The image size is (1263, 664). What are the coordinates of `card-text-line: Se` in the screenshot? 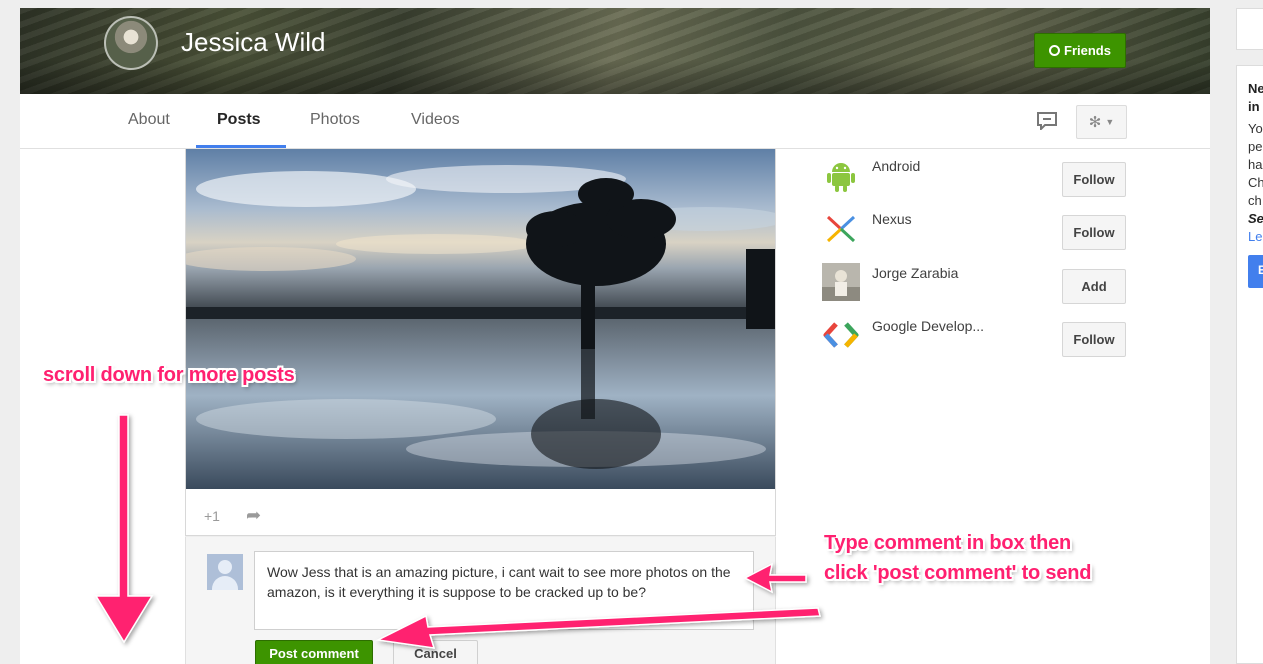 It's located at (1255, 218).